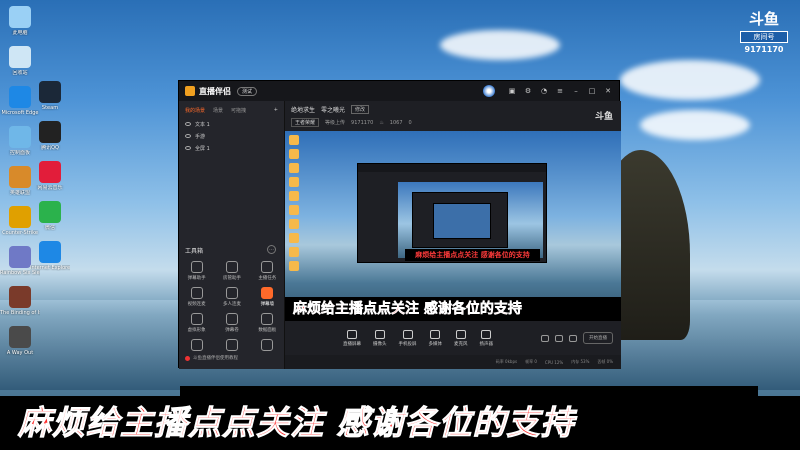 The image size is (800, 450). What do you see at coordinates (195, 110) in the screenshot?
I see `tab-my-scenes: 我的场景` at bounding box center [195, 110].